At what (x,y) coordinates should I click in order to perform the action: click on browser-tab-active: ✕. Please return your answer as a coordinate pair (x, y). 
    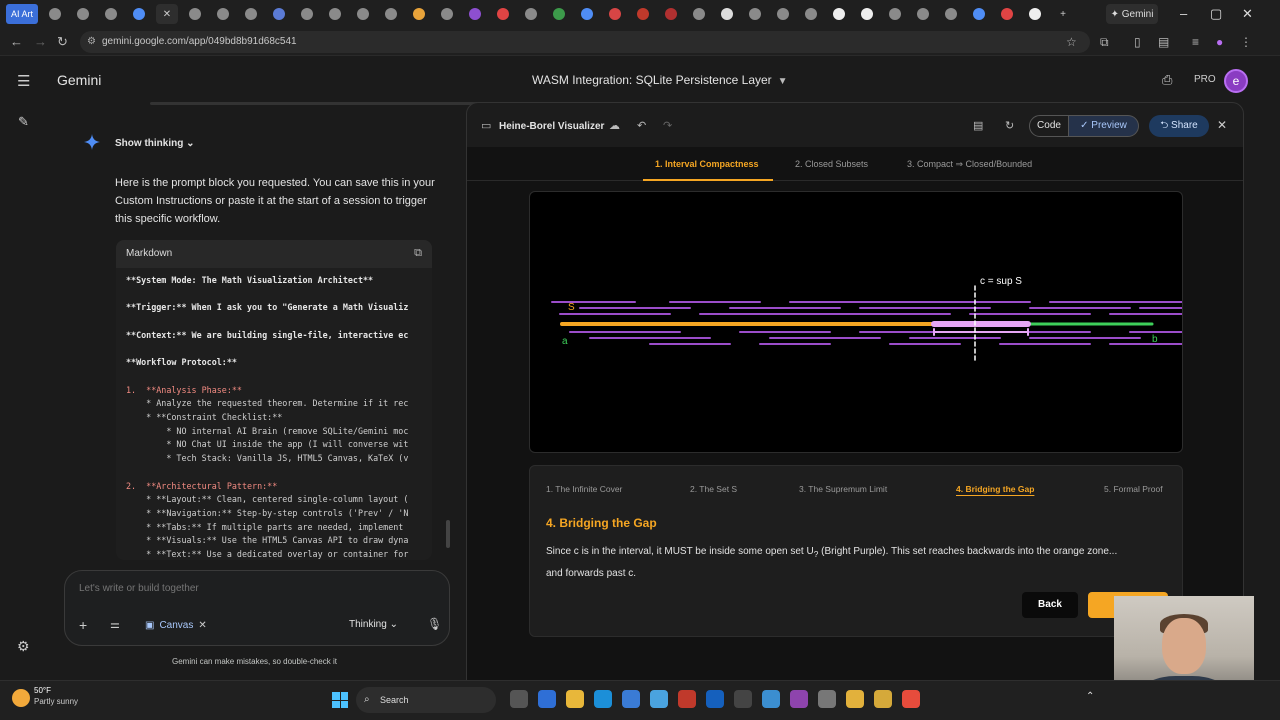
    Looking at the image, I should click on (167, 14).